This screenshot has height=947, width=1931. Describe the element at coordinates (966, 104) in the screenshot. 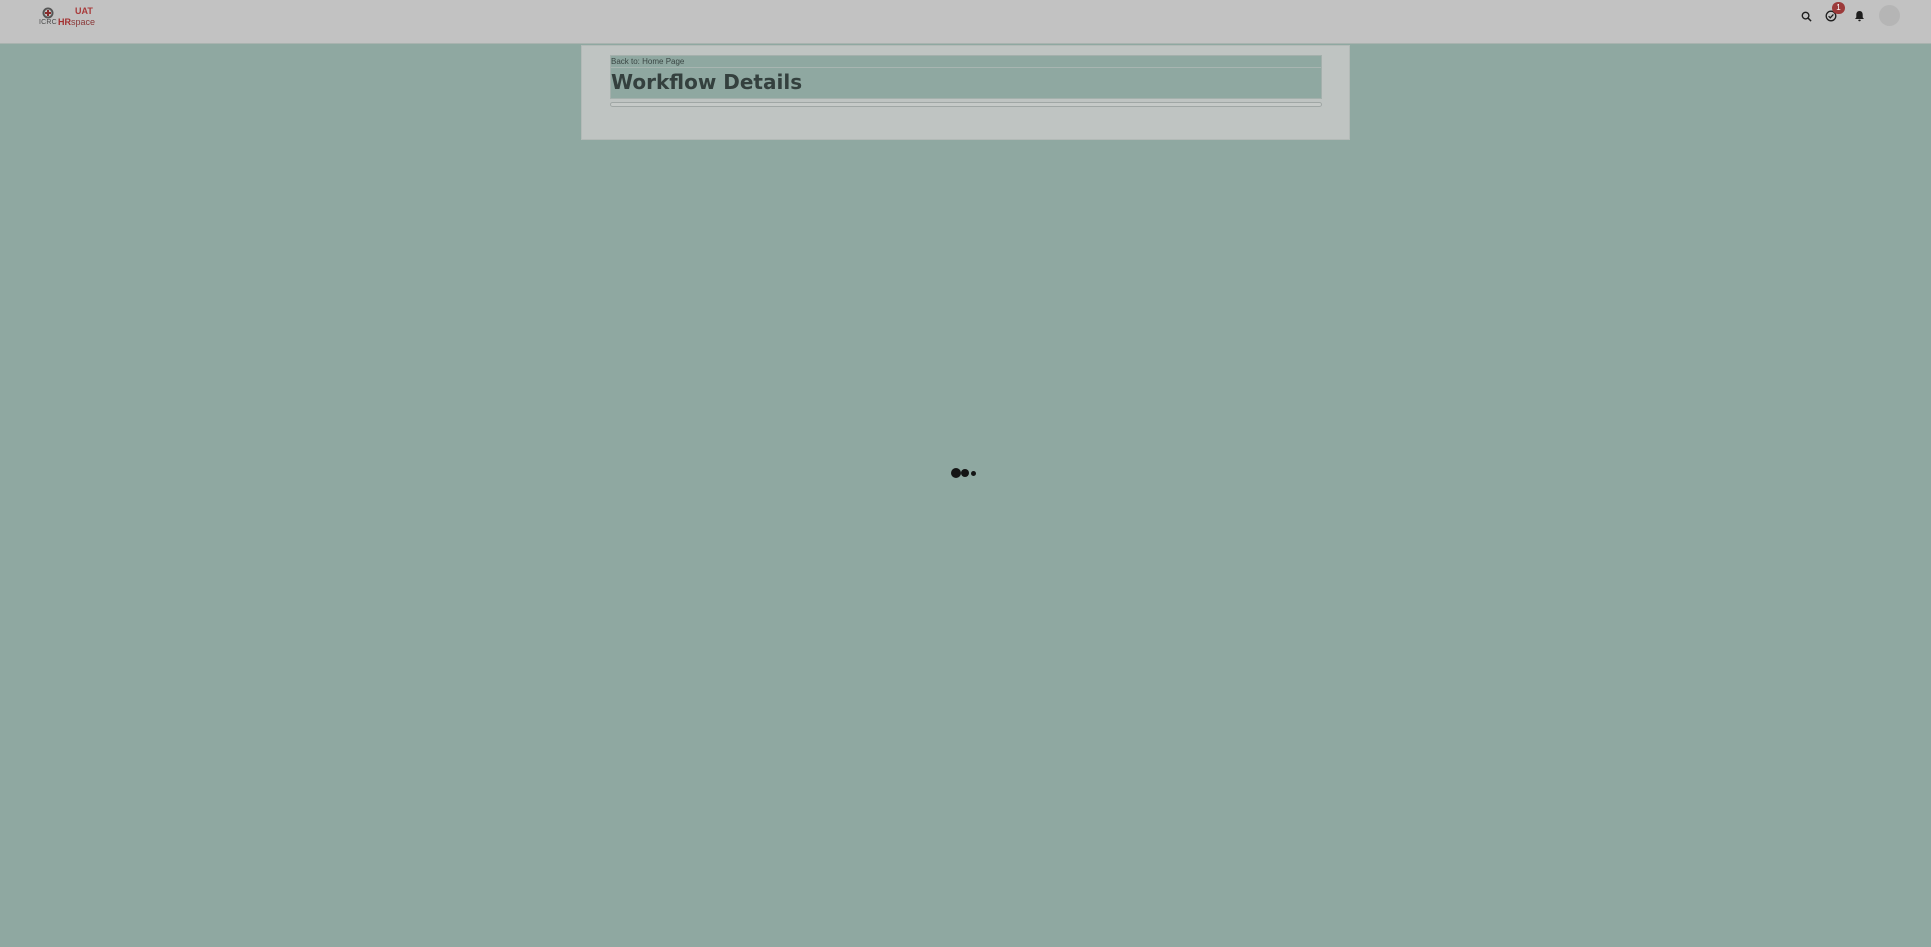

I see `loading-progress-bar` at that location.